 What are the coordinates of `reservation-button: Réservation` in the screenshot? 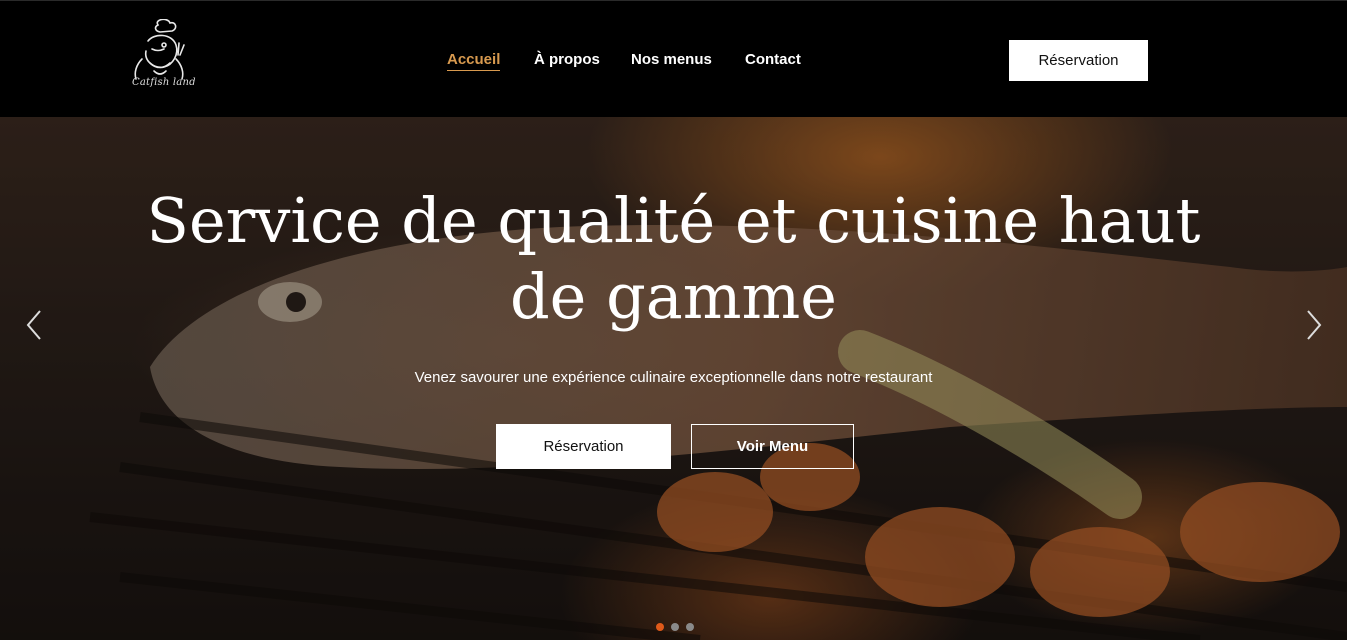 It's located at (1078, 60).